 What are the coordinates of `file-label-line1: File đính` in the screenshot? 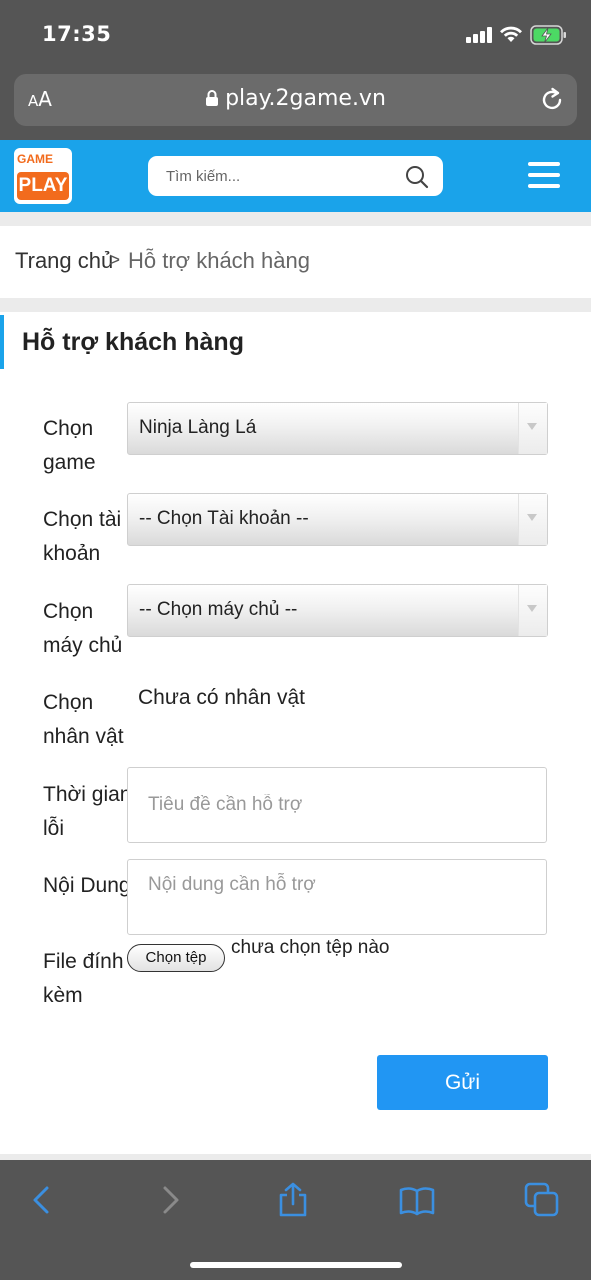 It's located at (83, 961).